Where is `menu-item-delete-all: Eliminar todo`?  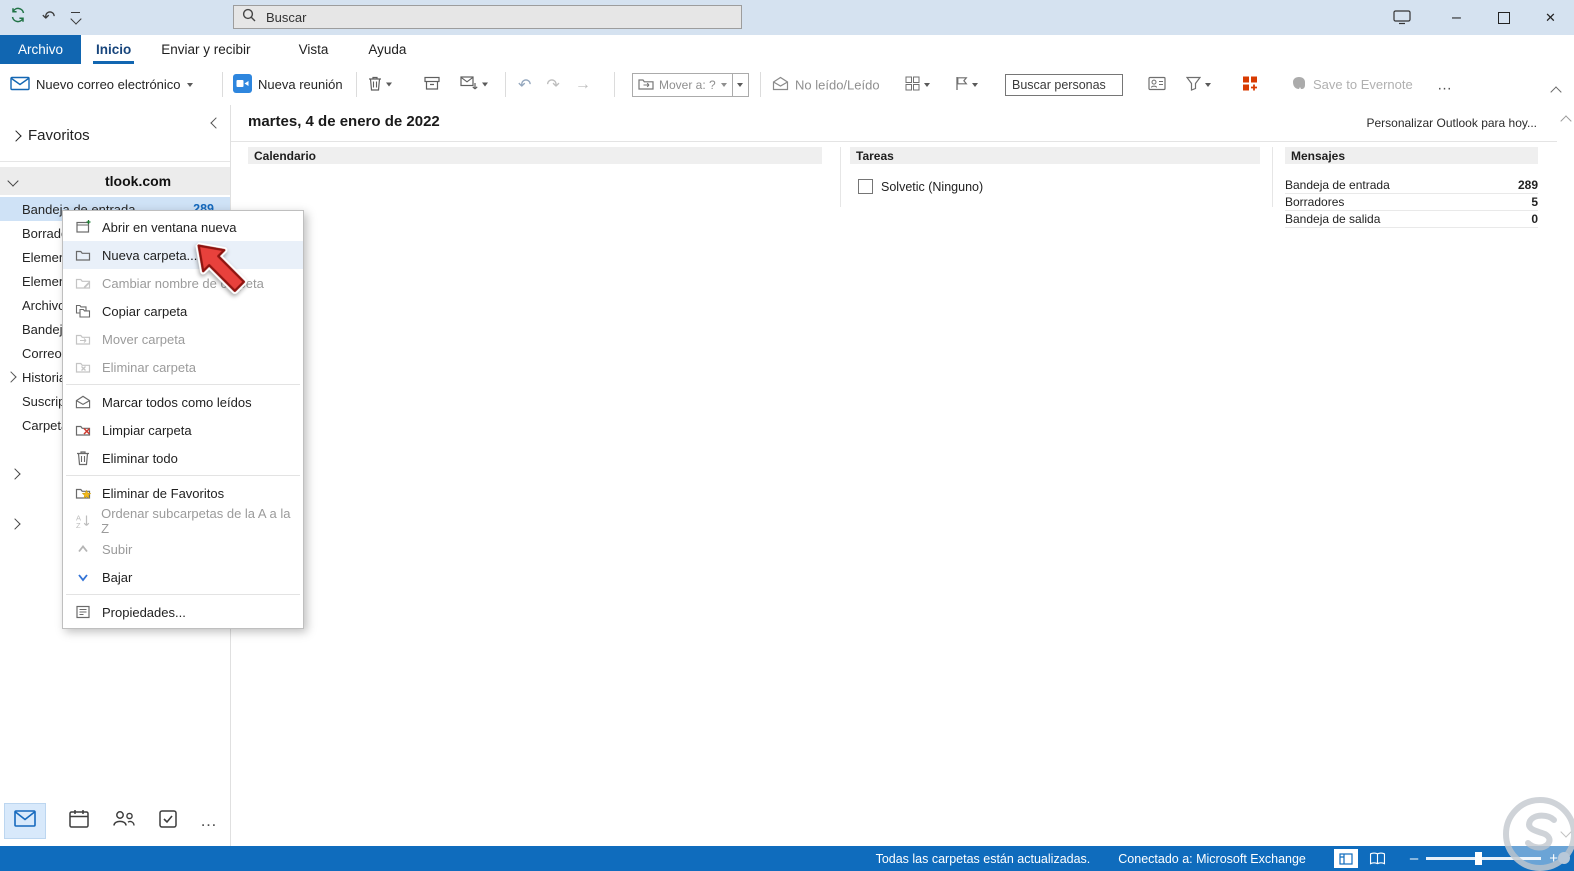
menu-item-delete-all: Eliminar todo is located at coordinates (183, 458).